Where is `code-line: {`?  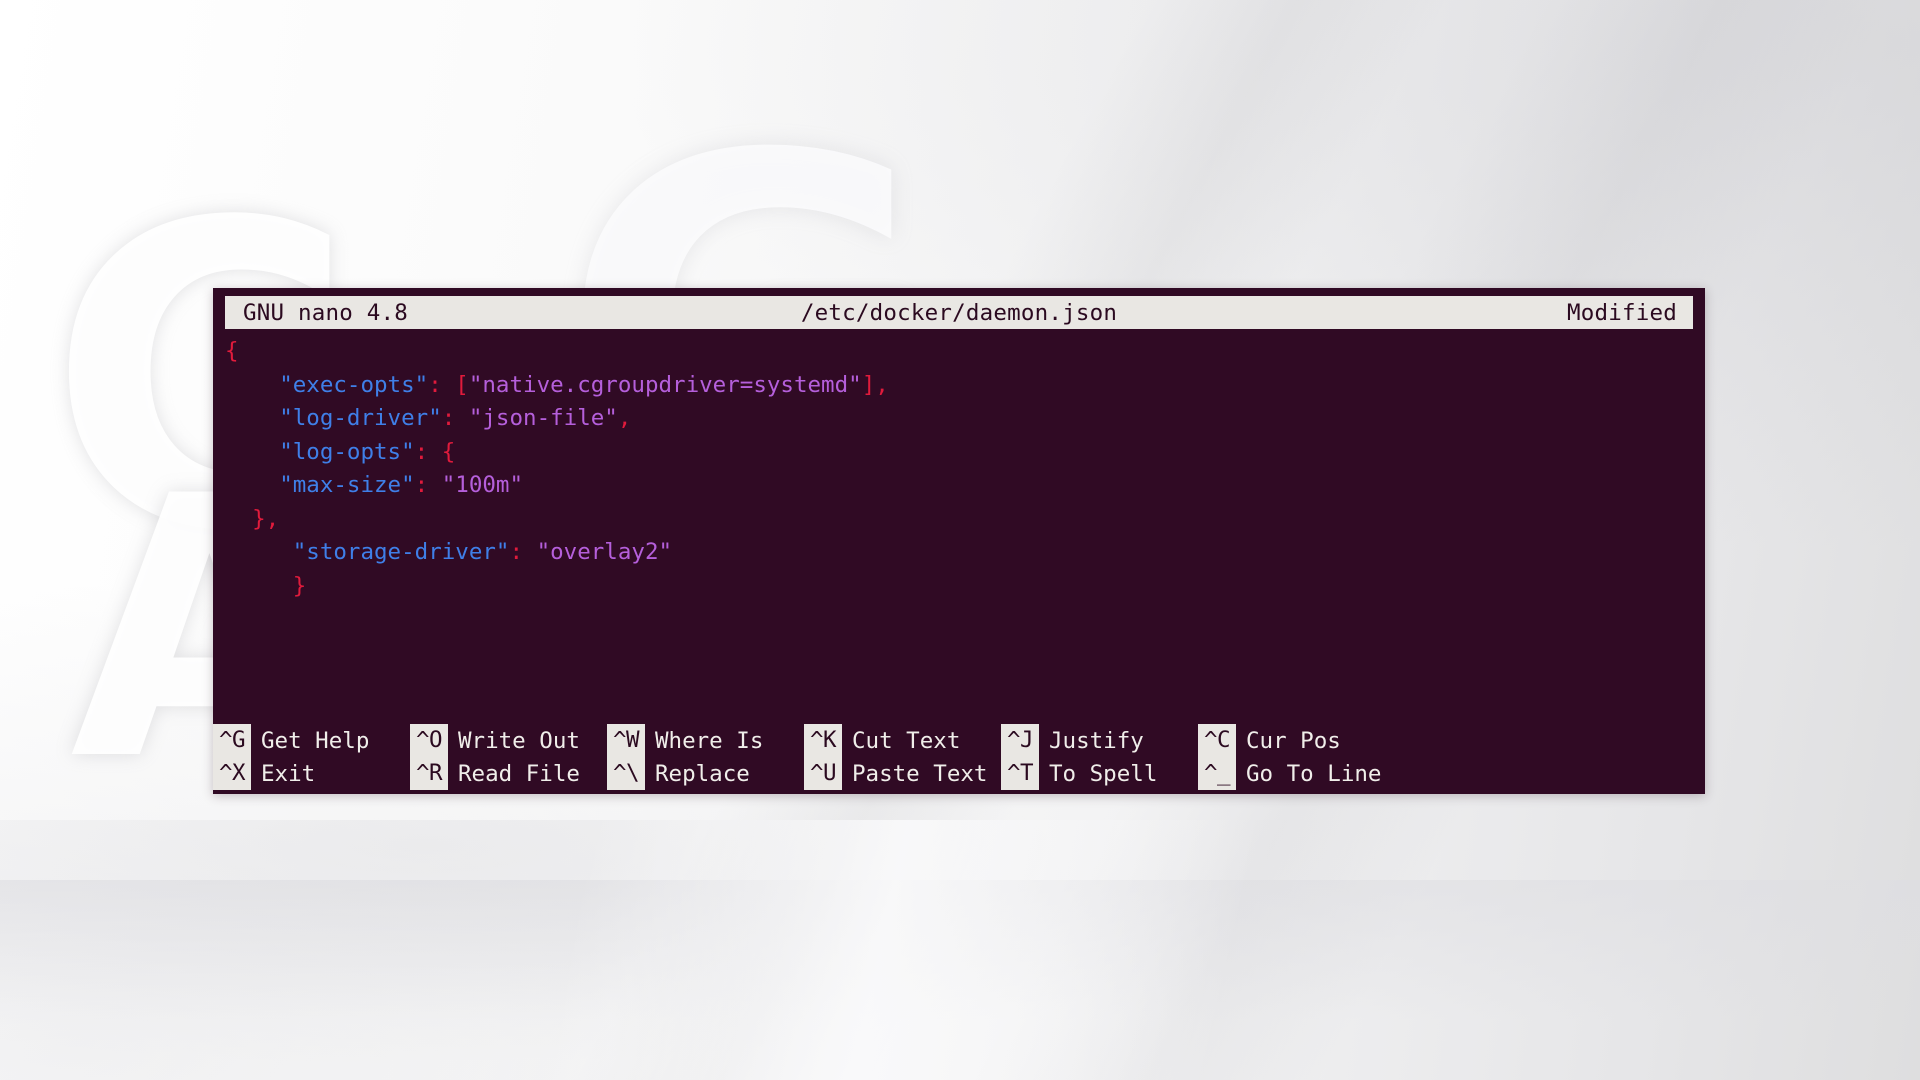 code-line: { is located at coordinates (959, 352).